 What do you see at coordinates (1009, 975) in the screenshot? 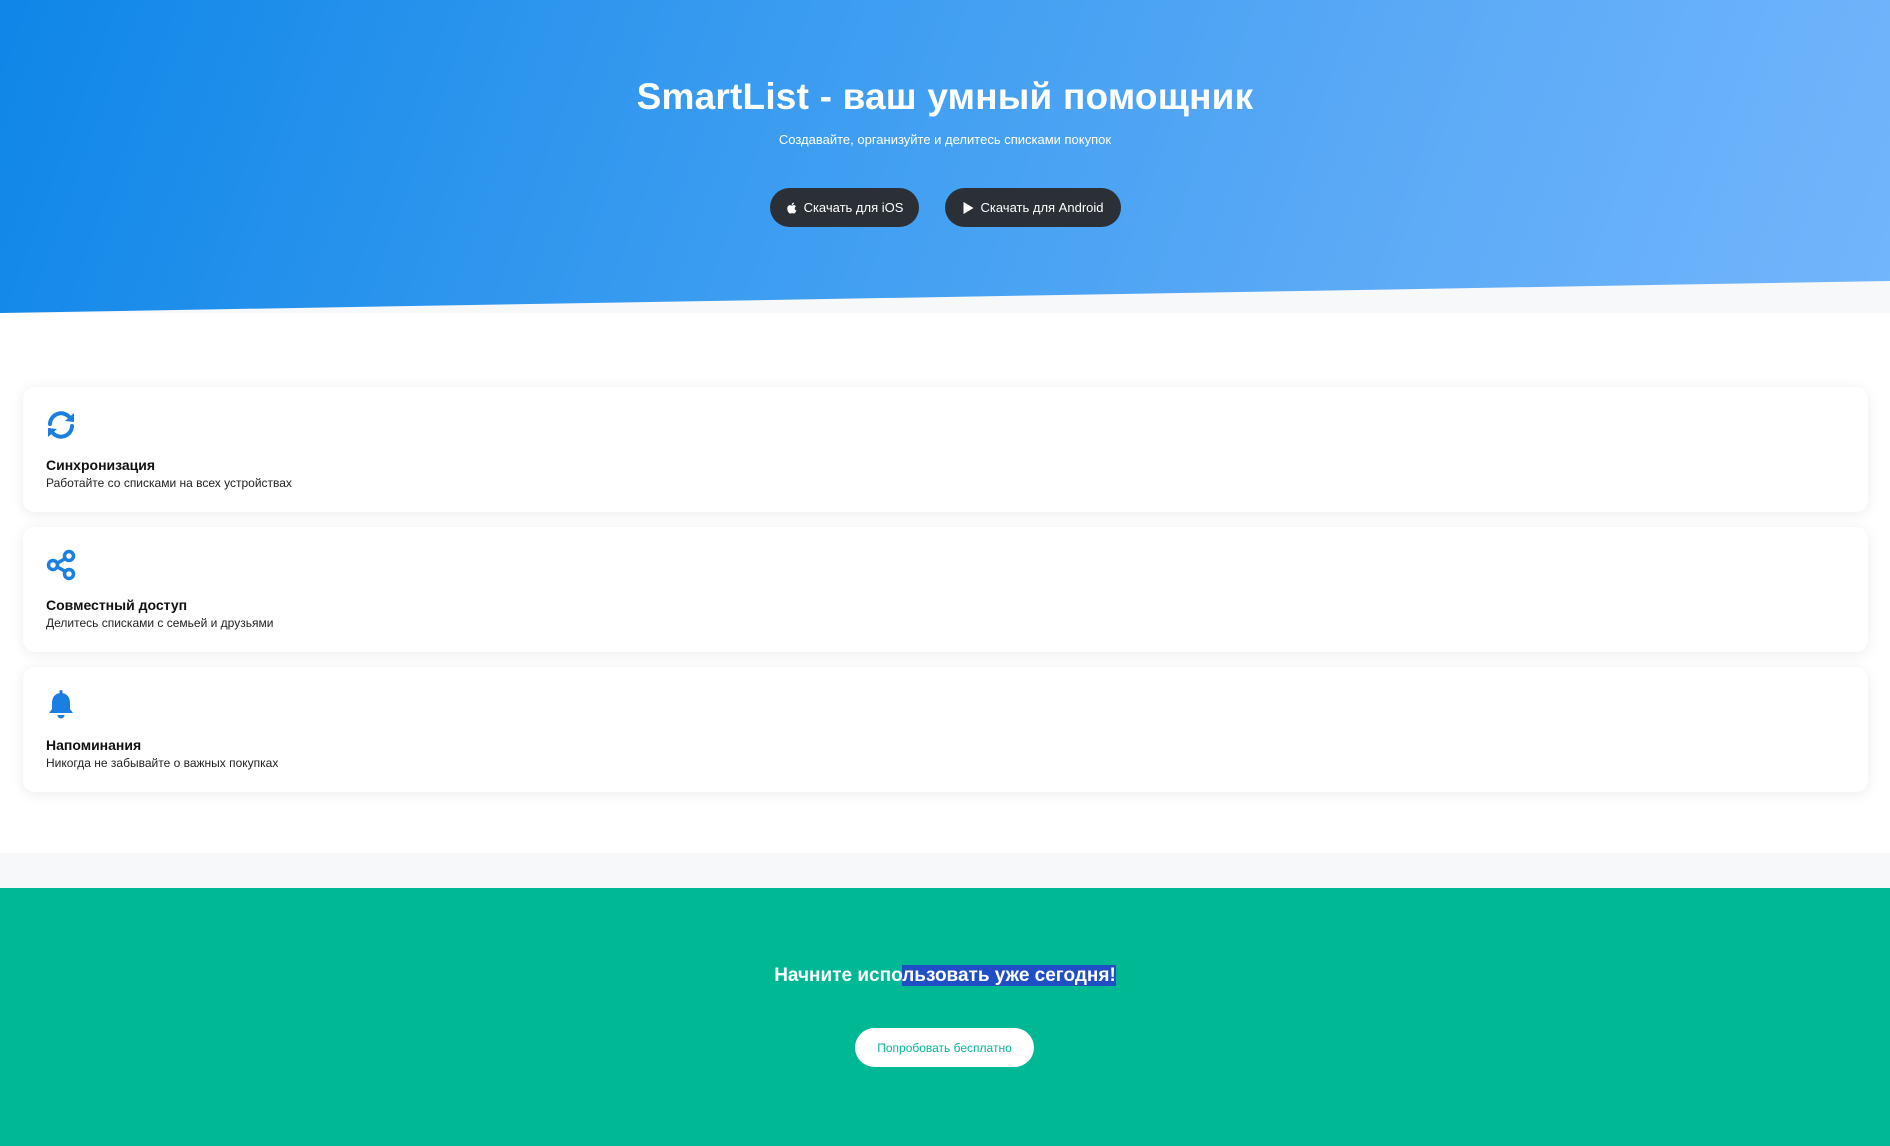
I see `cta-title-selected-text: льзовать уже сегодня!` at bounding box center [1009, 975].